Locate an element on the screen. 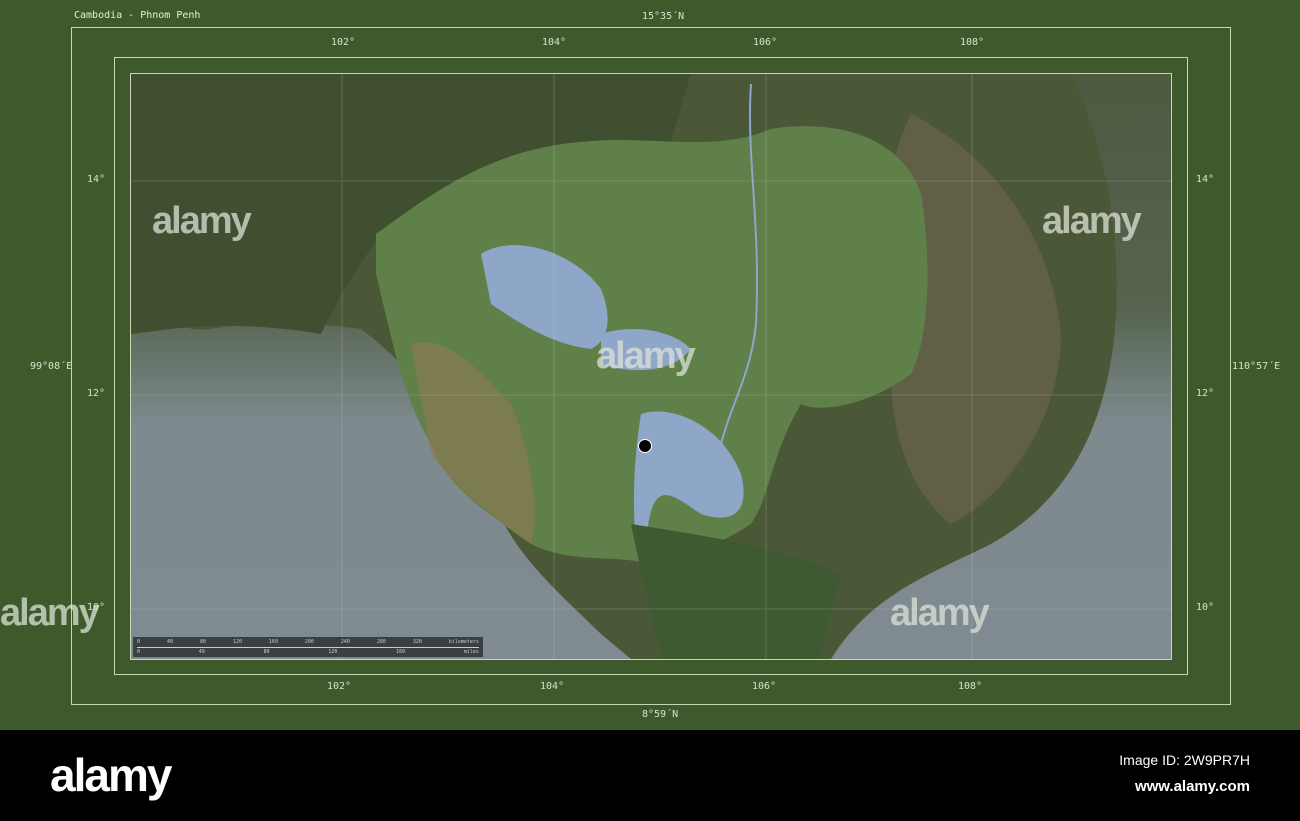 The height and width of the screenshot is (821, 1300). lat-bottom-label: 8°59´N is located at coordinates (660, 714).